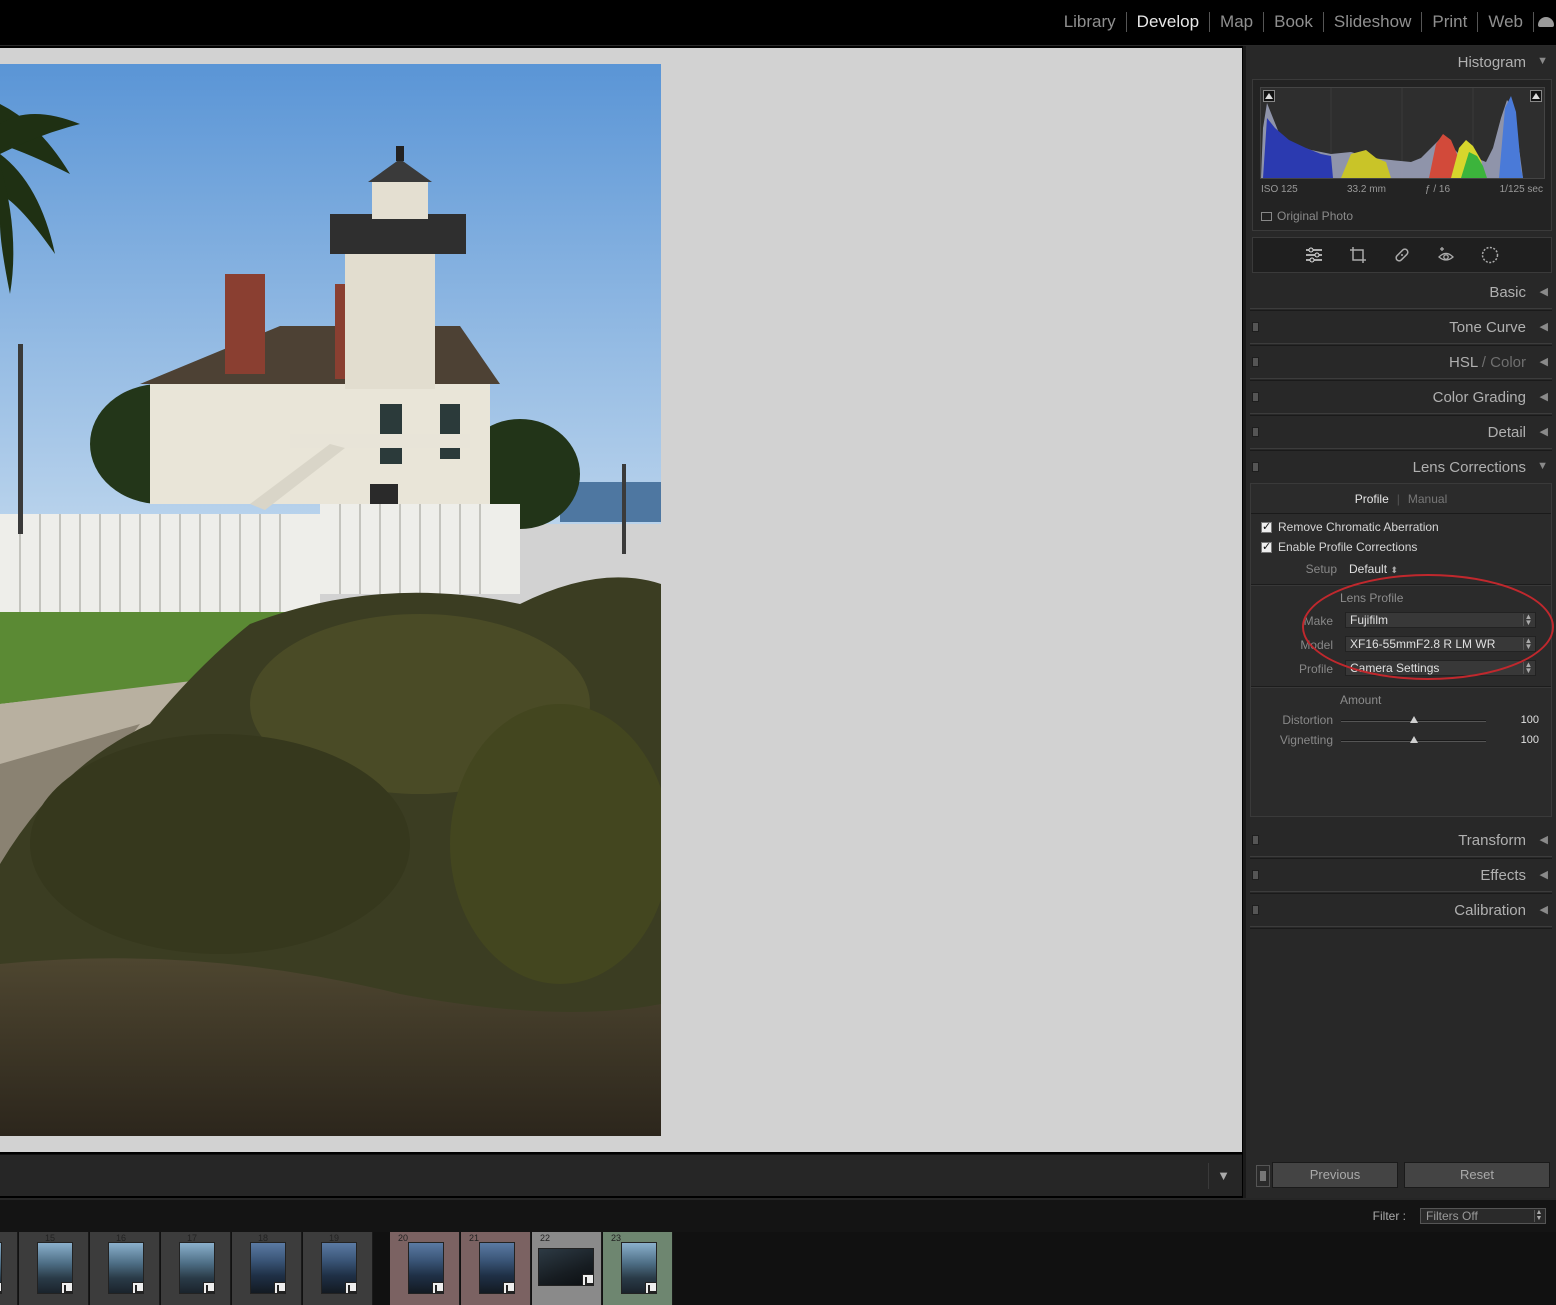  I want to click on filter-label: Filter :, so click(1389, 1216).